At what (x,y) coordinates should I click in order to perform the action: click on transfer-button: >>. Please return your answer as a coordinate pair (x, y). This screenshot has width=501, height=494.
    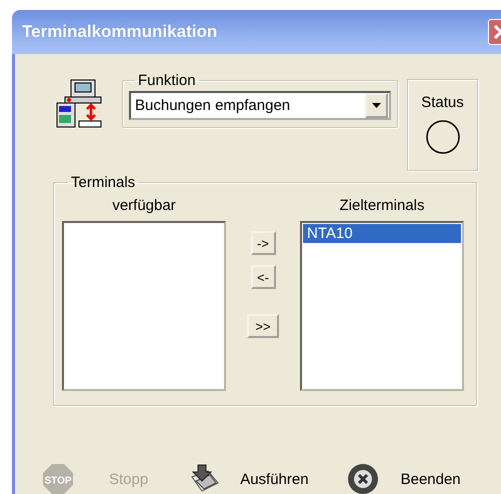
    Looking at the image, I should click on (263, 326).